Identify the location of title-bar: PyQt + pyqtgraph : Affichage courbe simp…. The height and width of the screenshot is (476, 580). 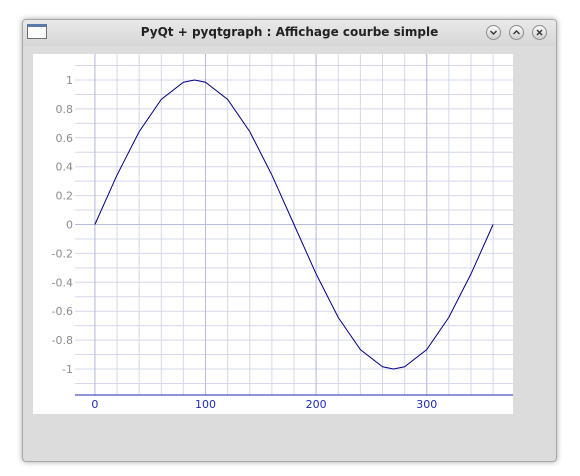
(289, 33).